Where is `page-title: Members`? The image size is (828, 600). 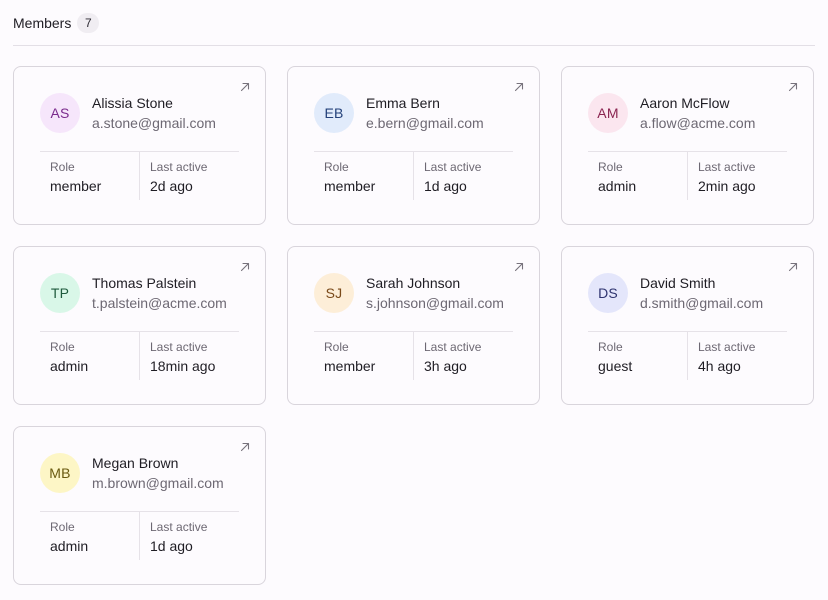 page-title: Members is located at coordinates (42, 23).